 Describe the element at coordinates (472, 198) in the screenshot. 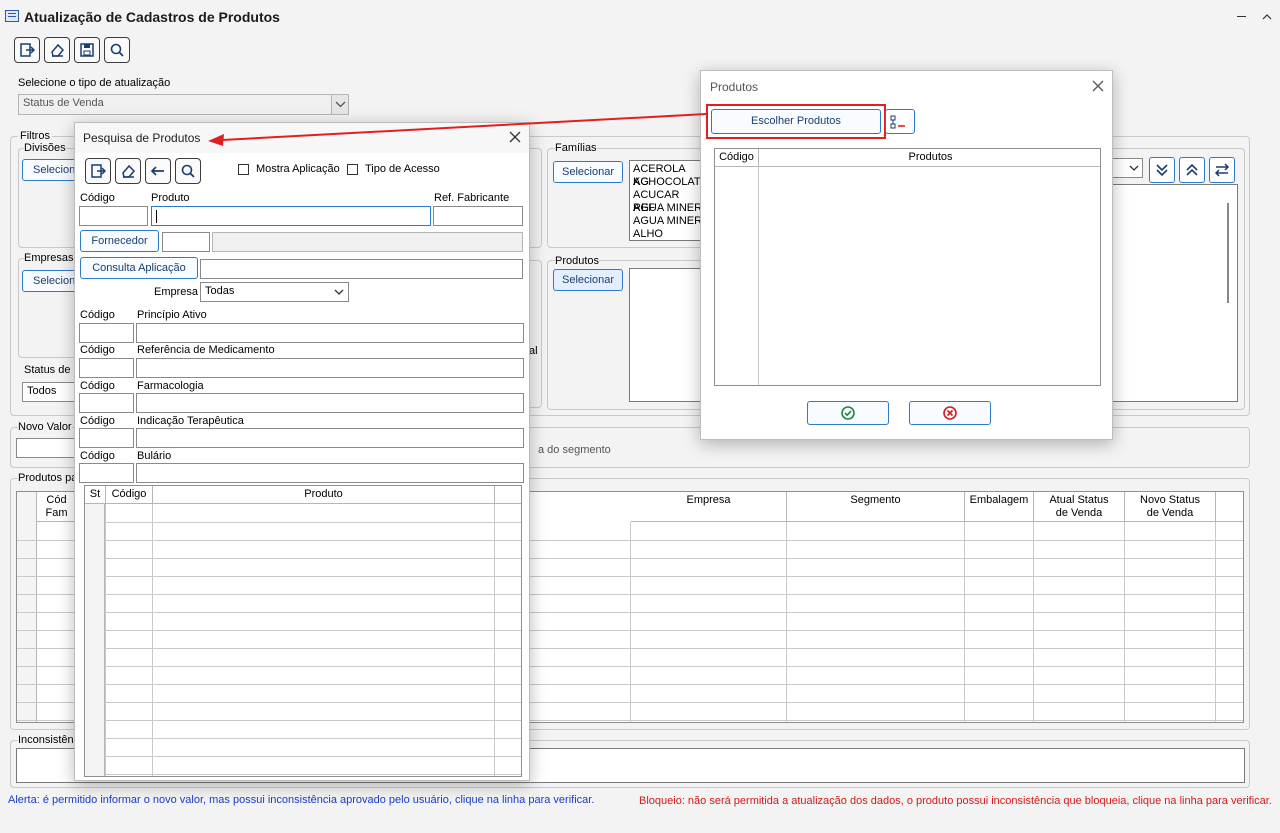

I see `ref-fabricante-label: Ref. Fabricante` at that location.